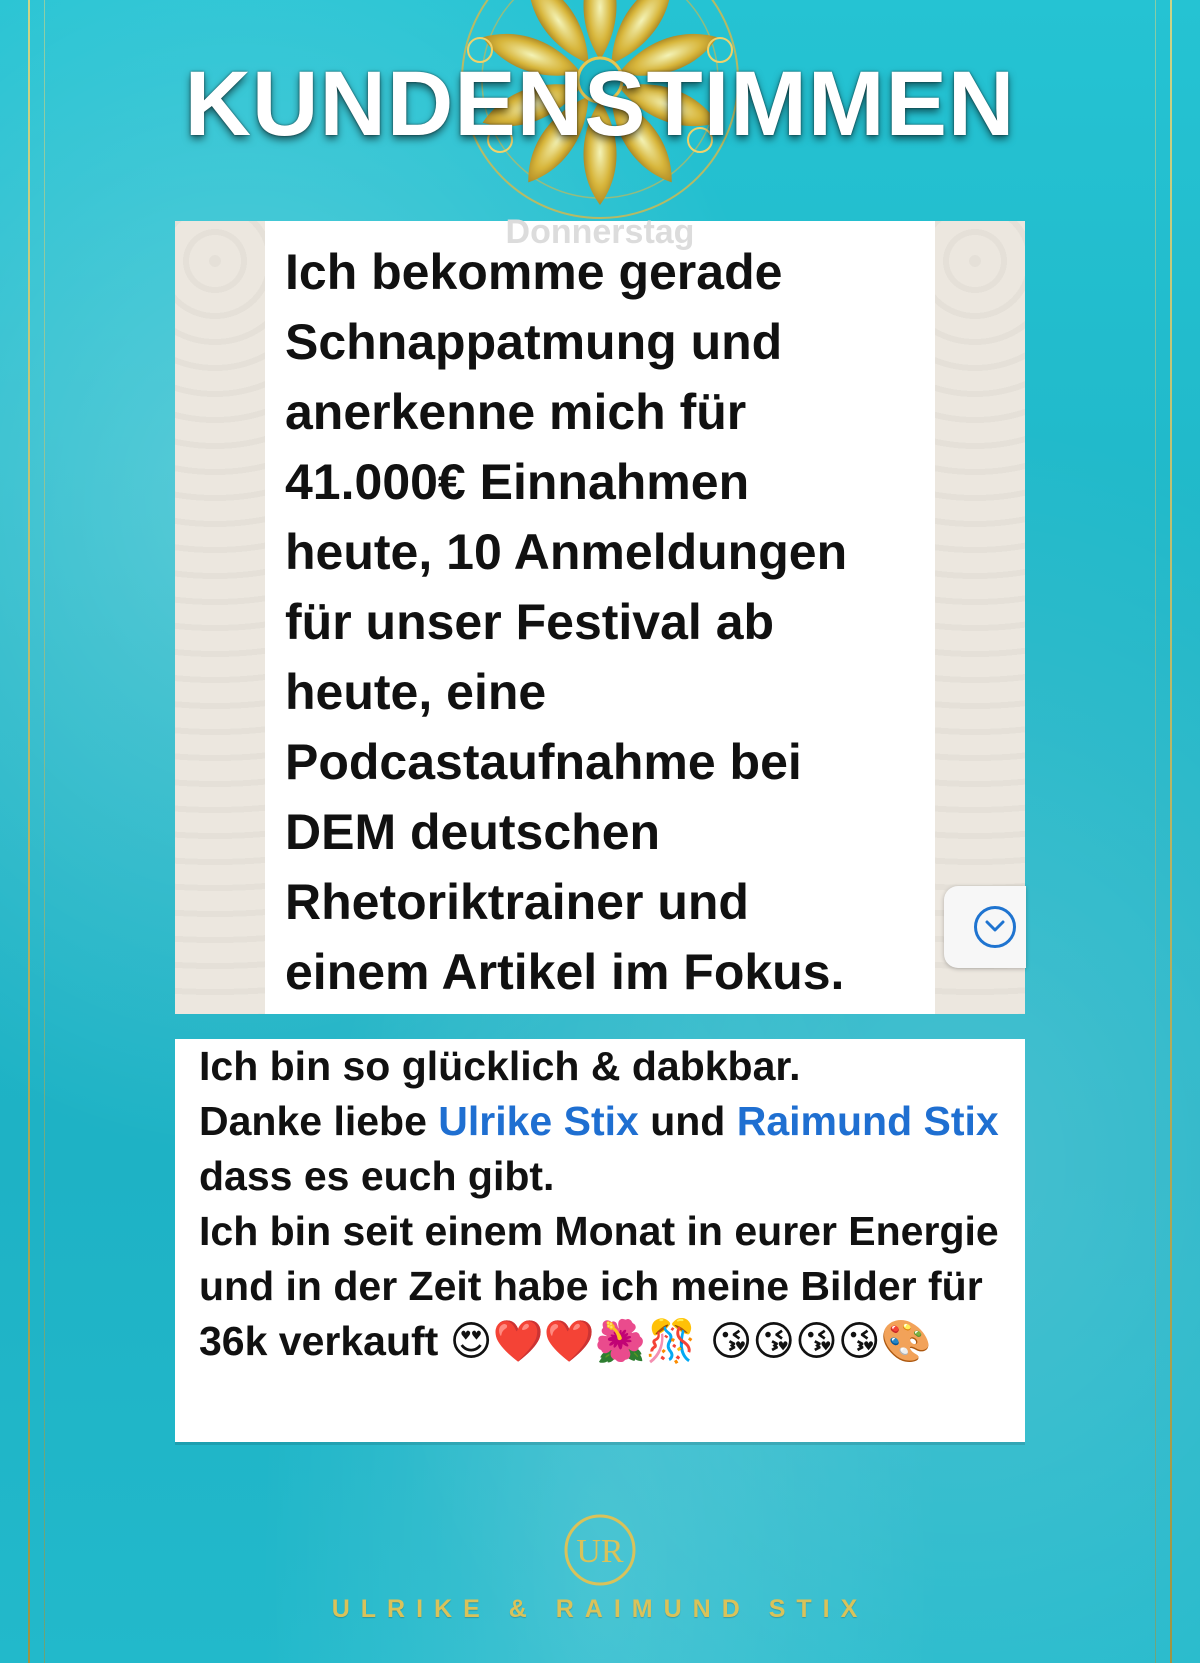  Describe the element at coordinates (377, 1176) in the screenshot. I see `thanks-suffix: dass es euch gibt.` at that location.